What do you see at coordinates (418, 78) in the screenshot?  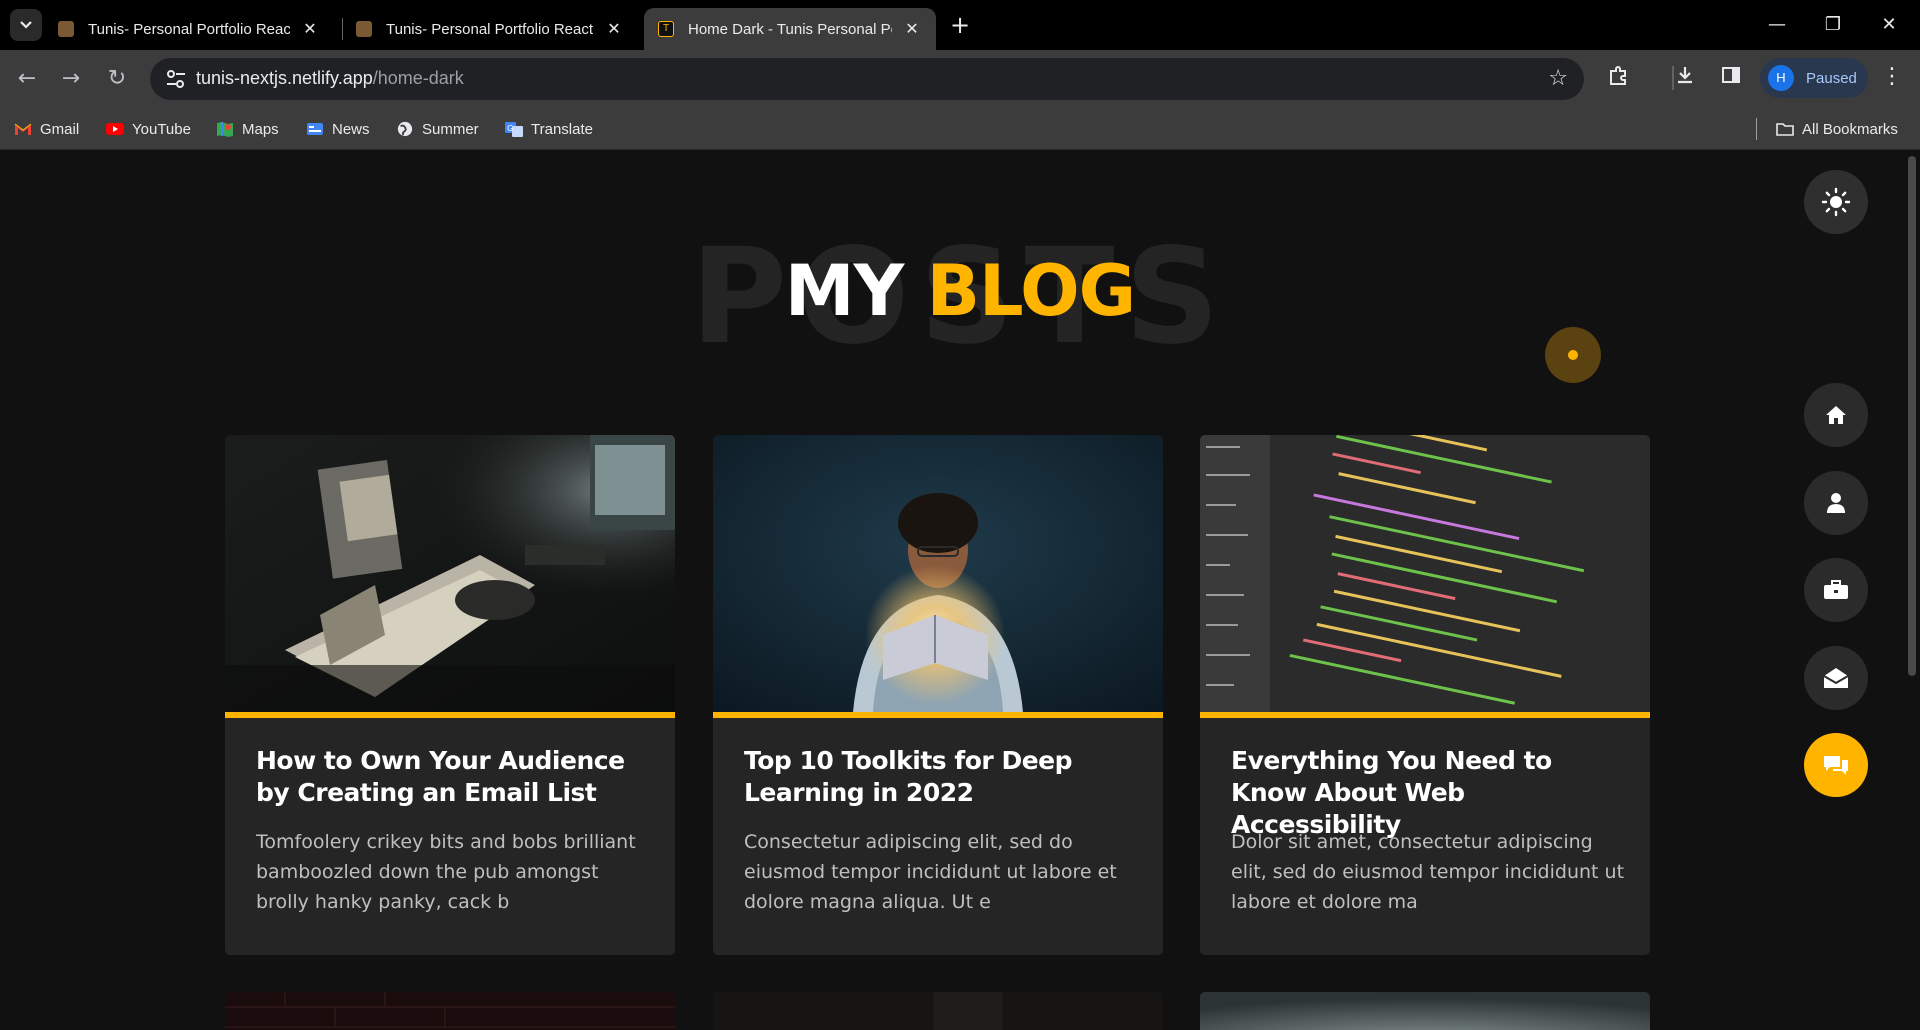 I see `url-path: /home-dark` at bounding box center [418, 78].